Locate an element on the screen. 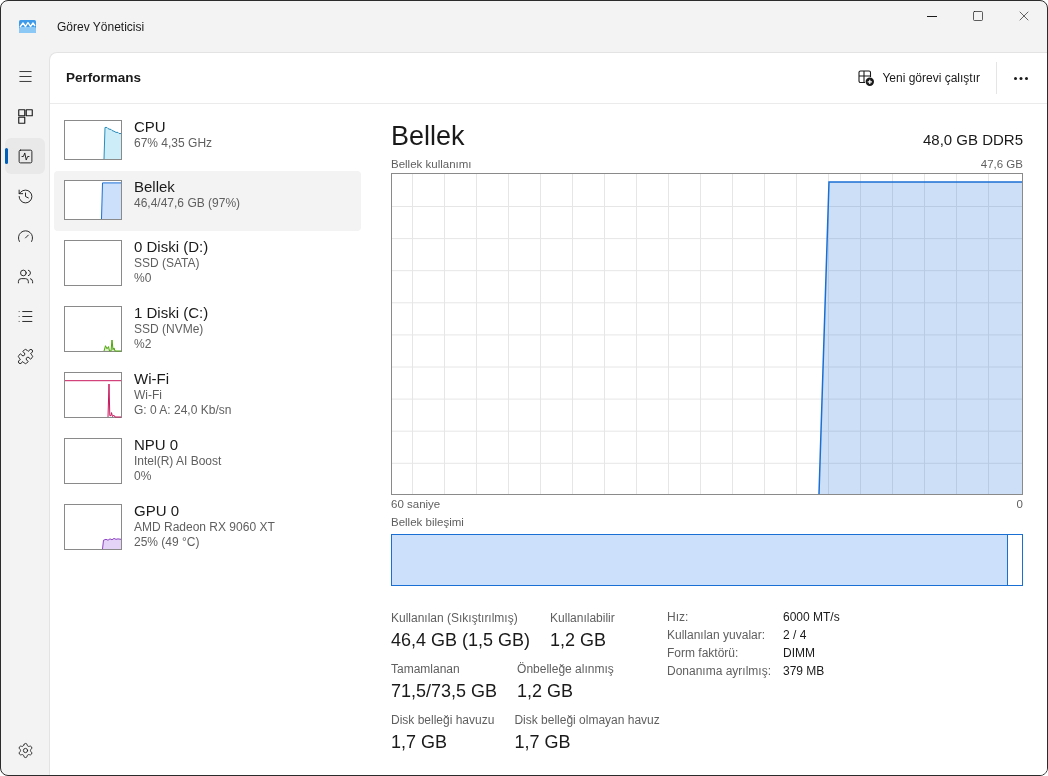 This screenshot has height=776, width=1048. device-detail: G: 0 A: 24,0 Kb/sn is located at coordinates (183, 410).